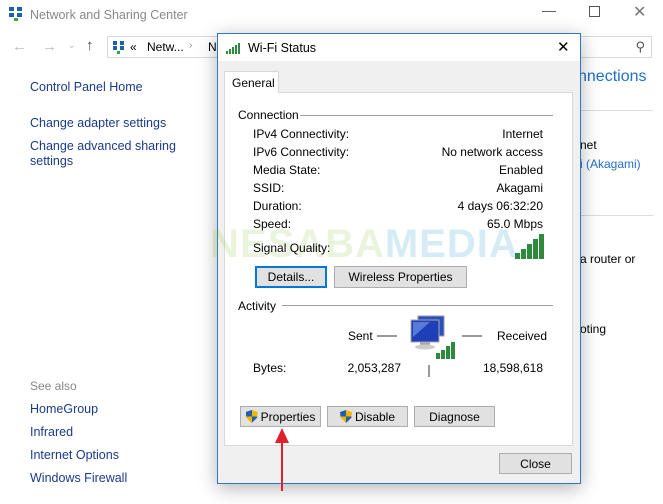 The width and height of the screenshot is (663, 504). Describe the element at coordinates (133, 47) in the screenshot. I see `address-overflow: «` at that location.